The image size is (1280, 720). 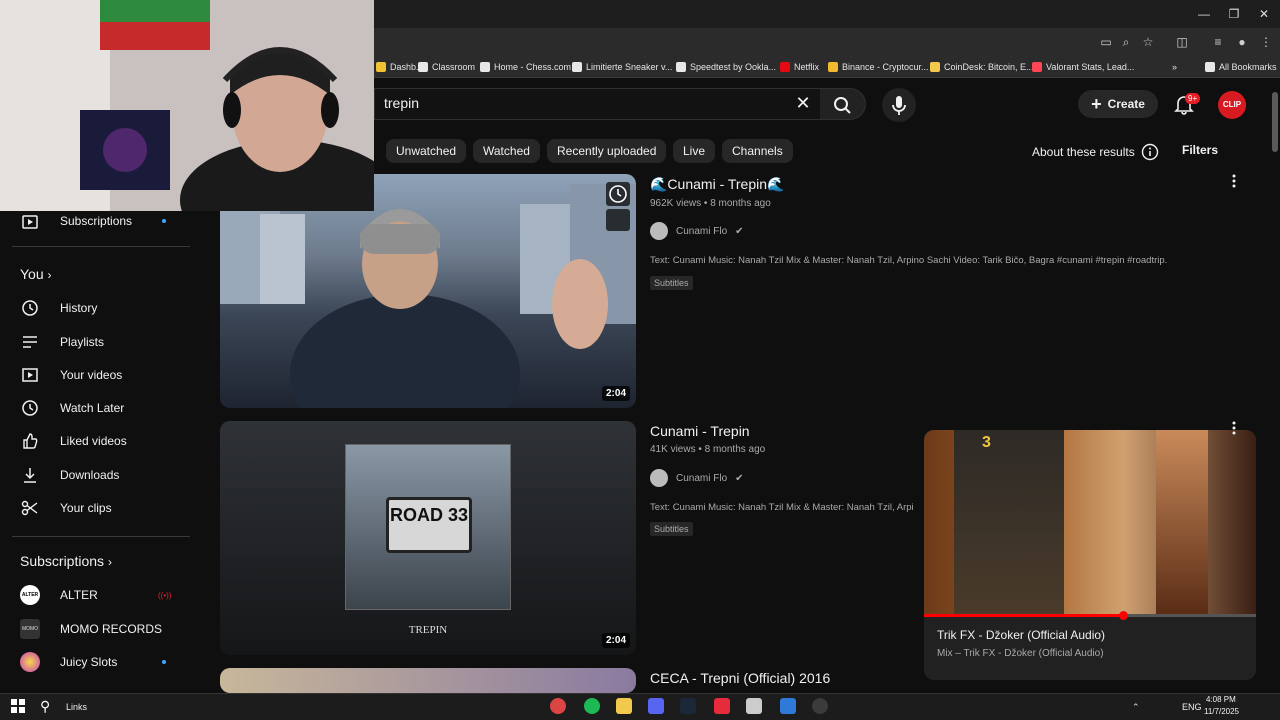 I want to click on subscription-name: Juicy Slots, so click(x=89, y=662).